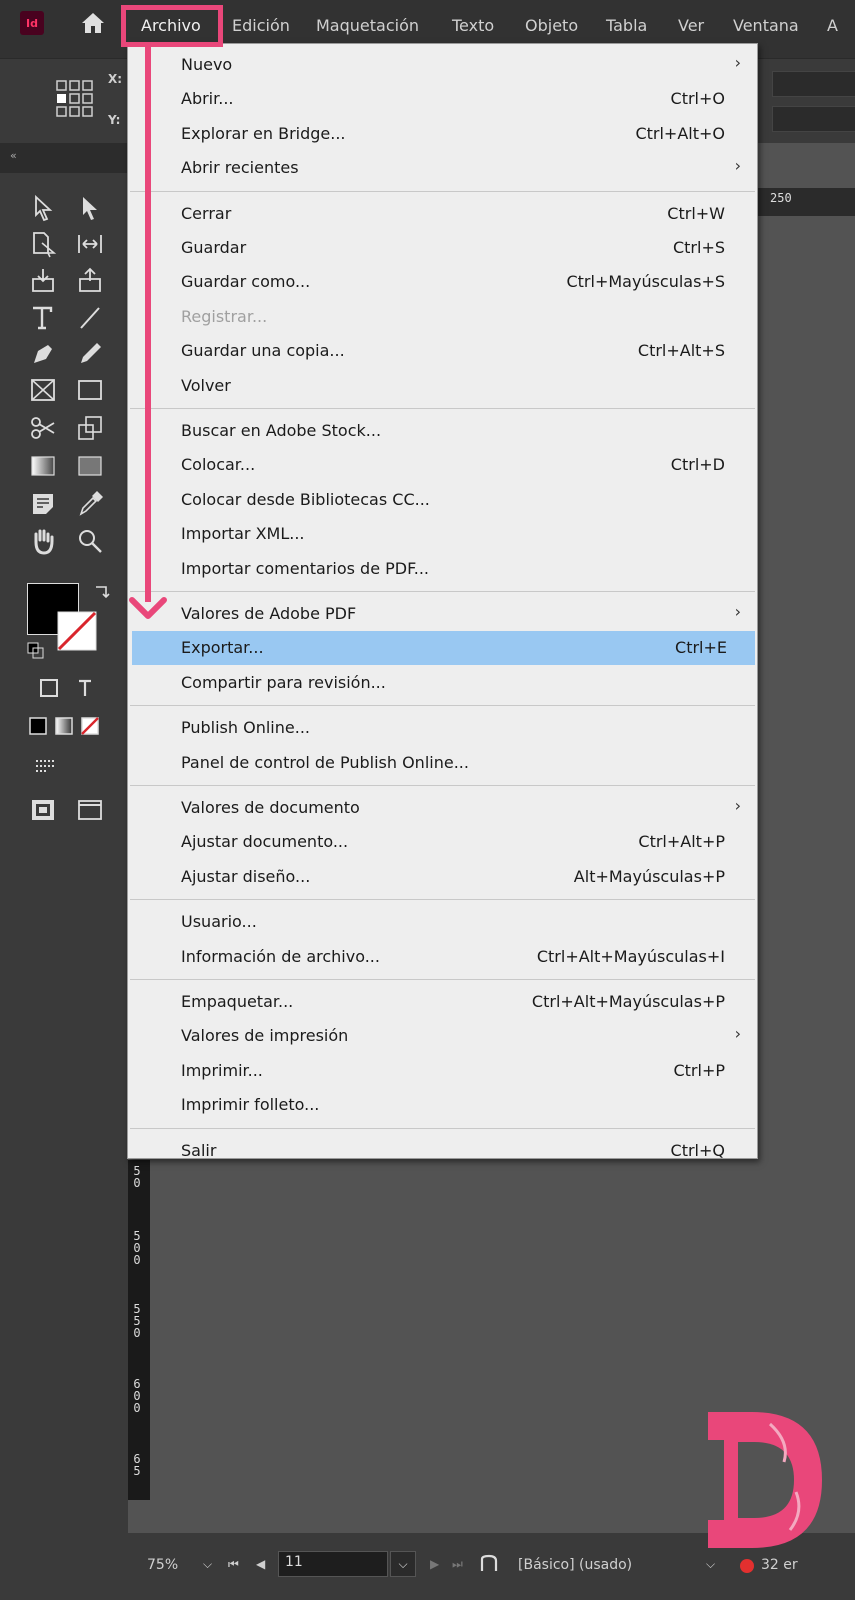 This screenshot has height=1600, width=855. What do you see at coordinates (43, 354) in the screenshot?
I see `pen-tool-icon` at bounding box center [43, 354].